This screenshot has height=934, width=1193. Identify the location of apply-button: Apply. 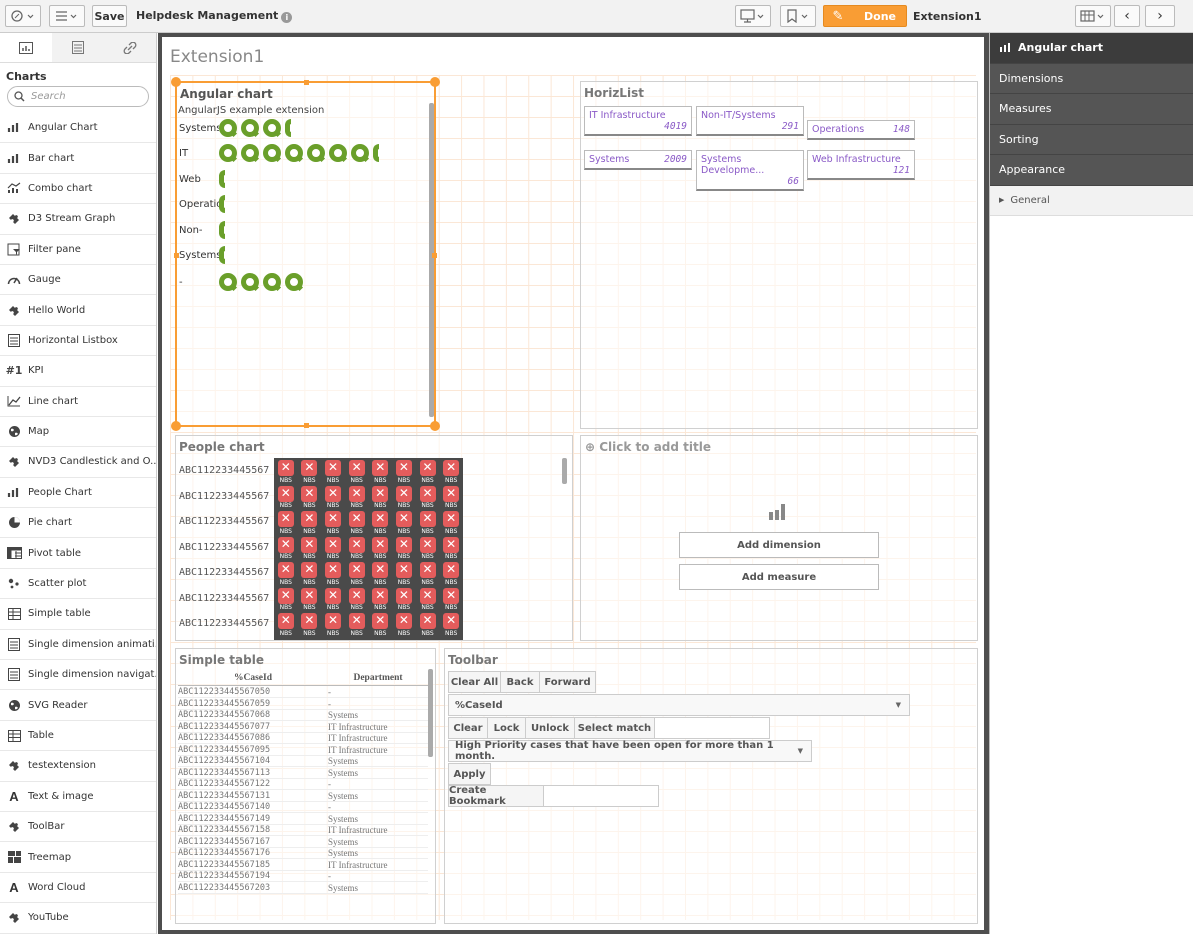
(469, 774).